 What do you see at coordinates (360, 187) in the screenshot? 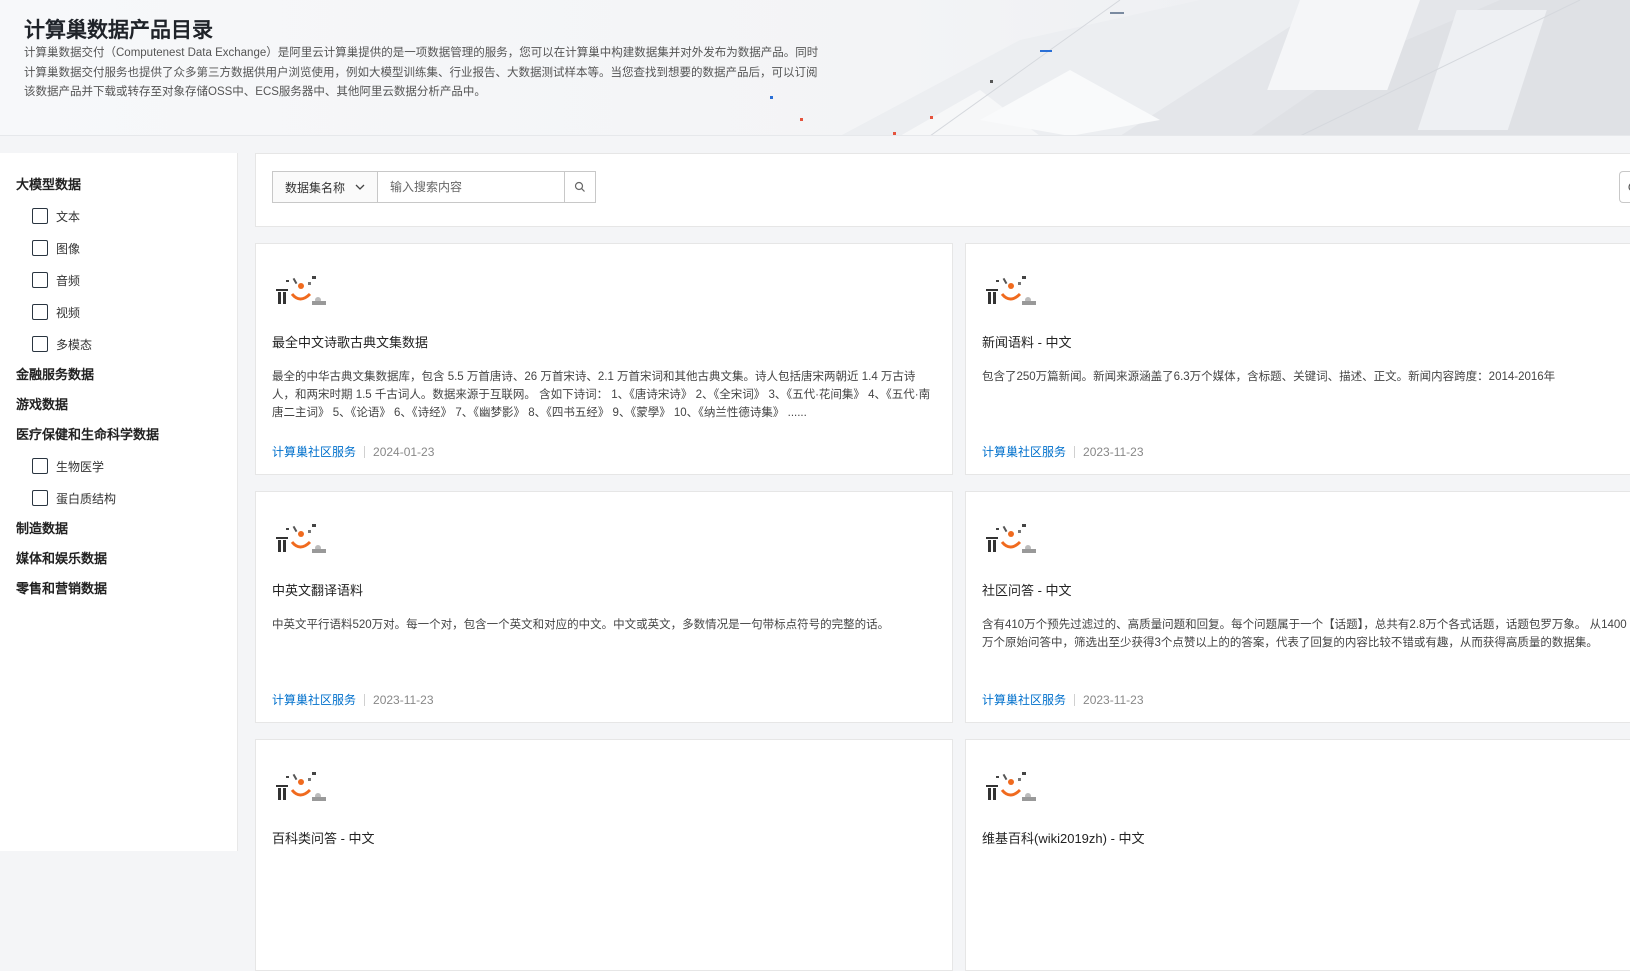
I see `chevron-down-icon` at bounding box center [360, 187].